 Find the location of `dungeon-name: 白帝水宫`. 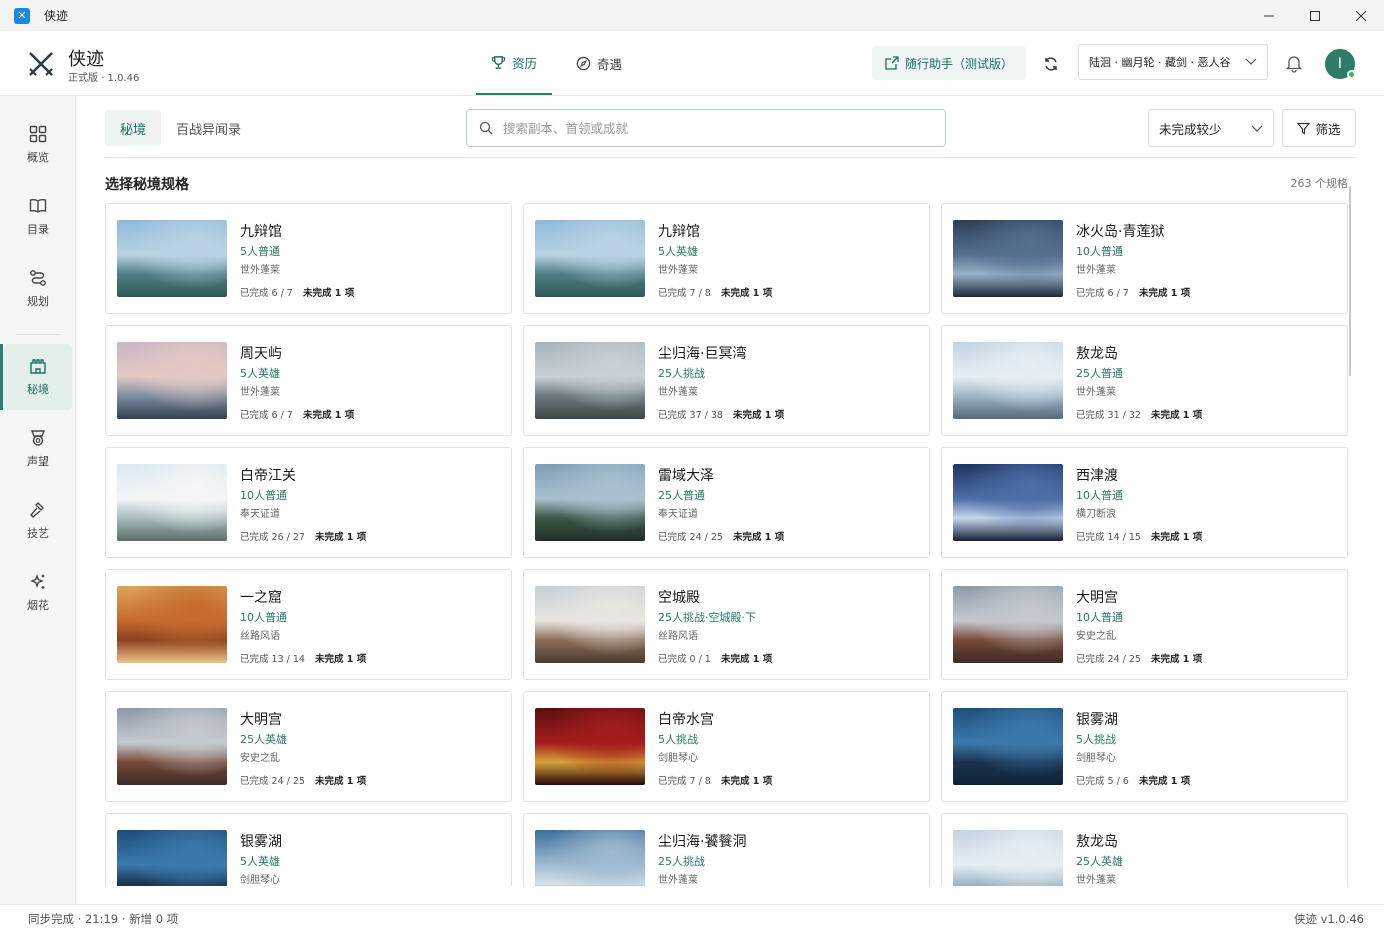

dungeon-name: 白帝水宫 is located at coordinates (686, 720).